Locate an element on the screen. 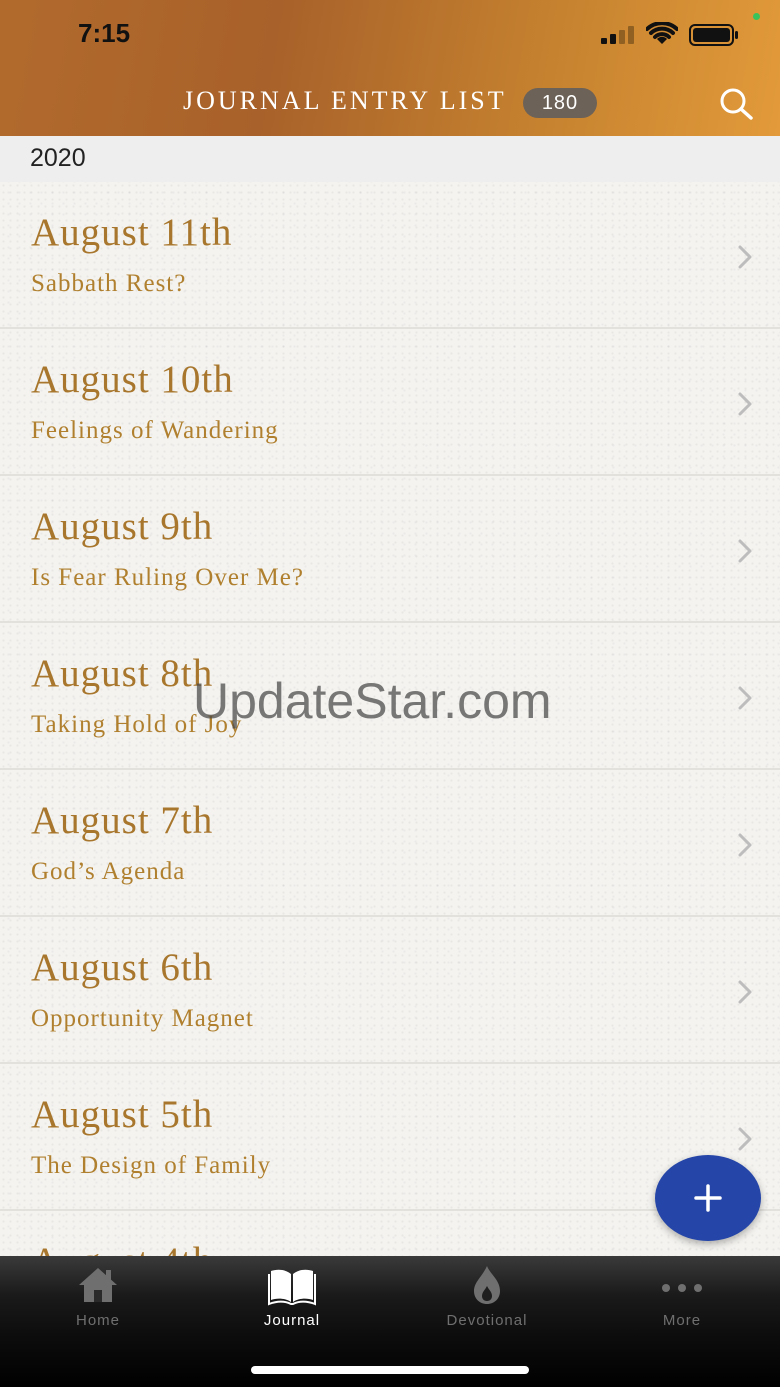 This screenshot has width=780, height=1387. plus-icon is located at coordinates (708, 1198).